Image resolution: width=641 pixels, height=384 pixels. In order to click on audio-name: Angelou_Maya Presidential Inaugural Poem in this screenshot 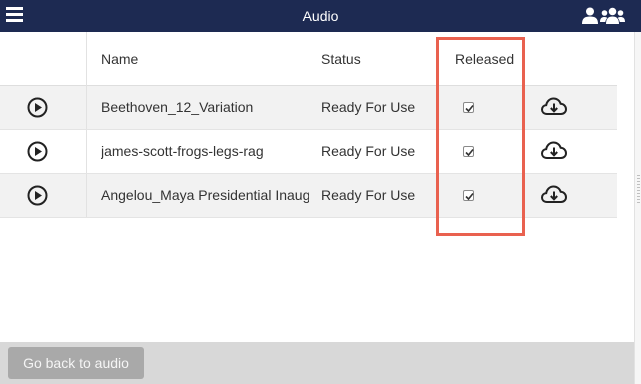, I will do `click(205, 195)`.